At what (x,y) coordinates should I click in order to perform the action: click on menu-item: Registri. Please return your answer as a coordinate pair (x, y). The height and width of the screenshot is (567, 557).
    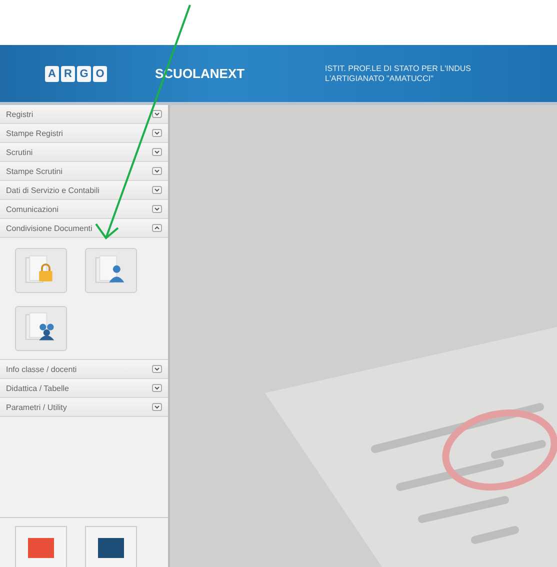
    Looking at the image, I should click on (84, 114).